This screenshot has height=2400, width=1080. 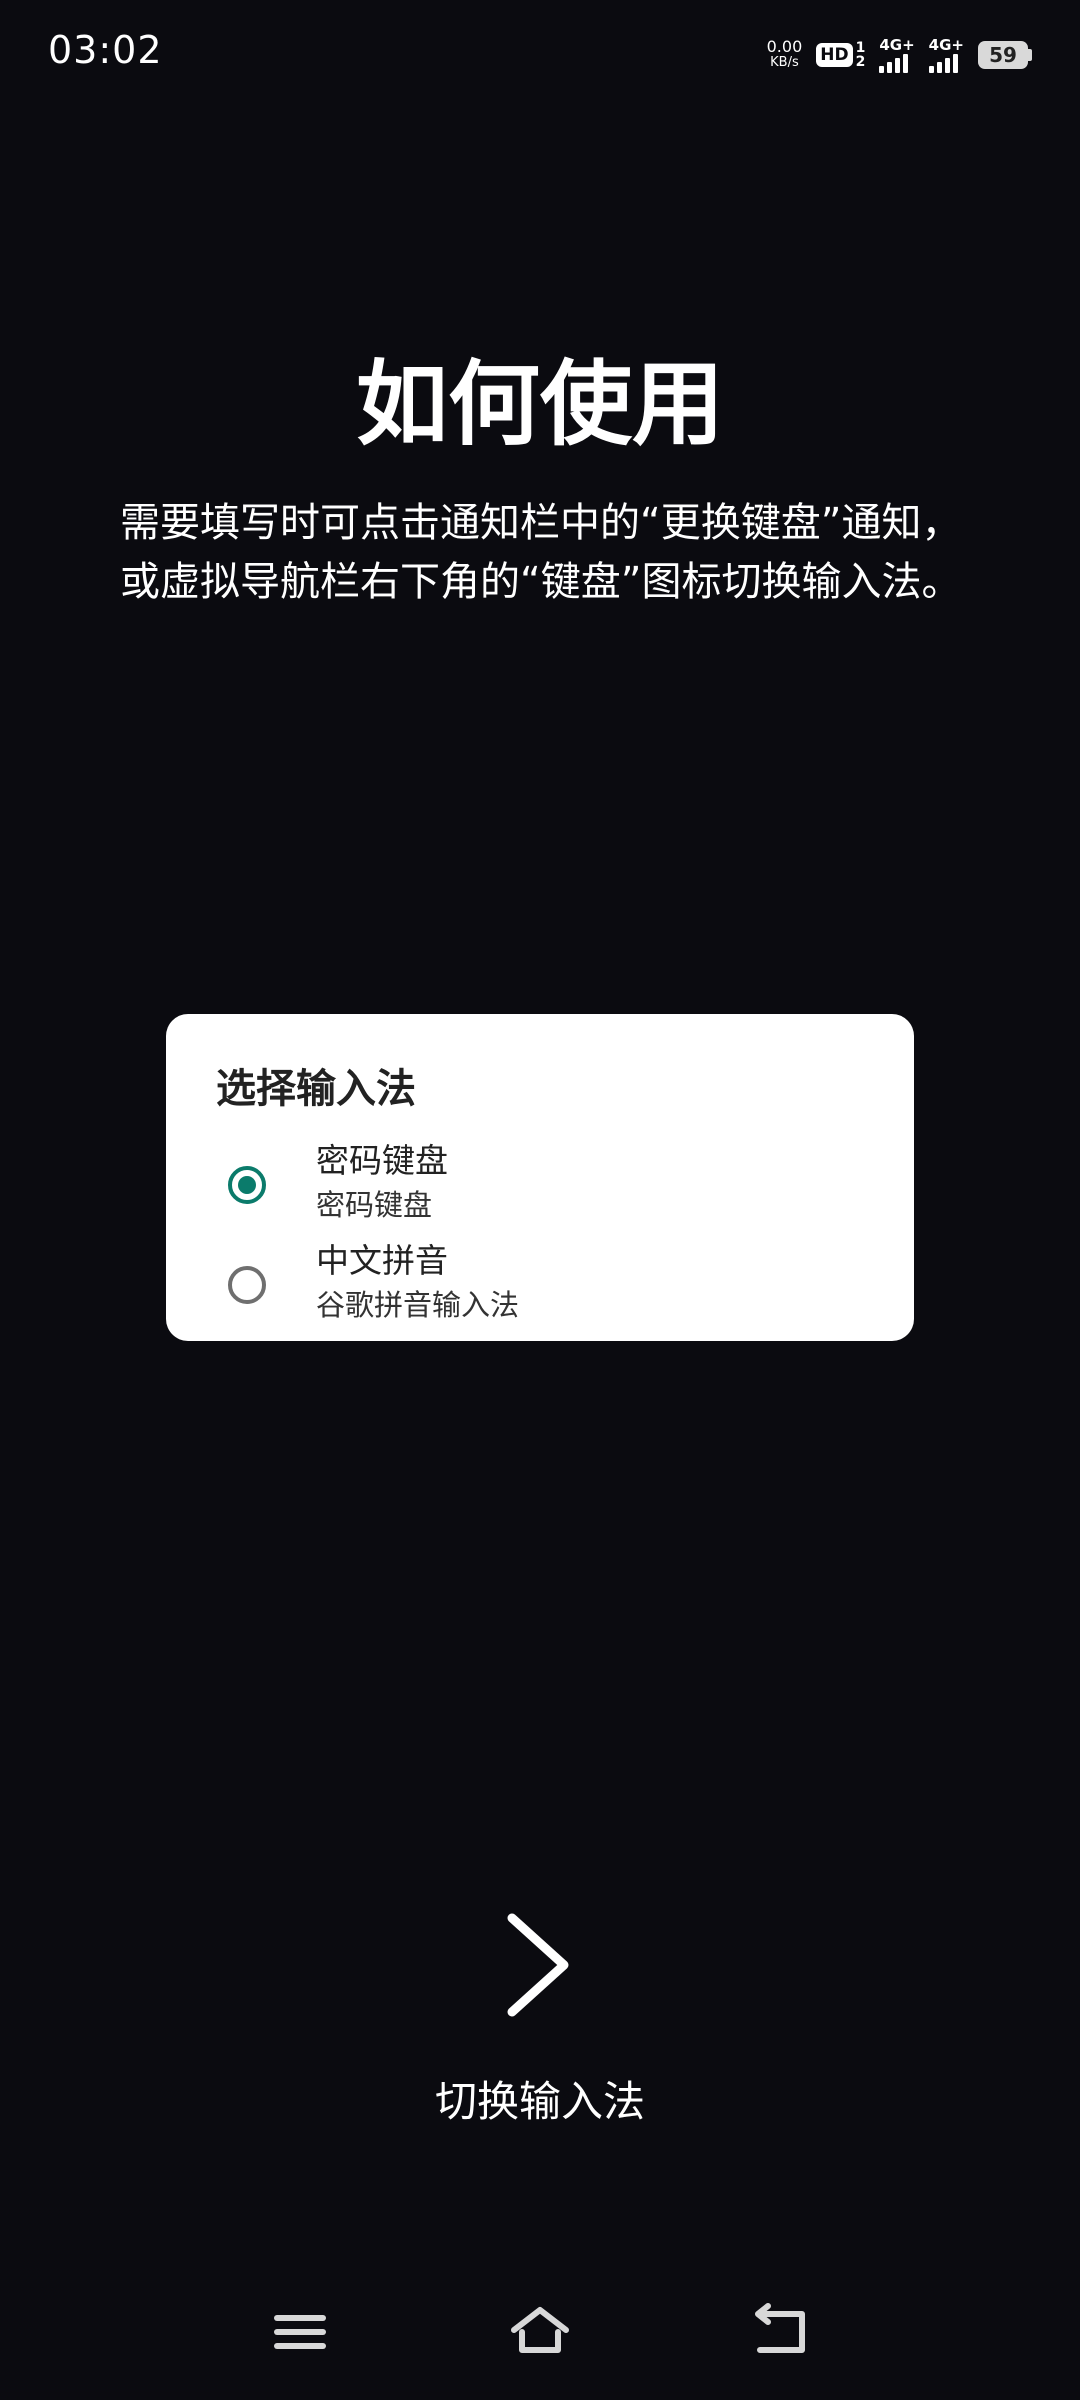 I want to click on status-icons: 0.00 KB/s HD 1 2 4G+ 4G+ 59, so click(x=899, y=55).